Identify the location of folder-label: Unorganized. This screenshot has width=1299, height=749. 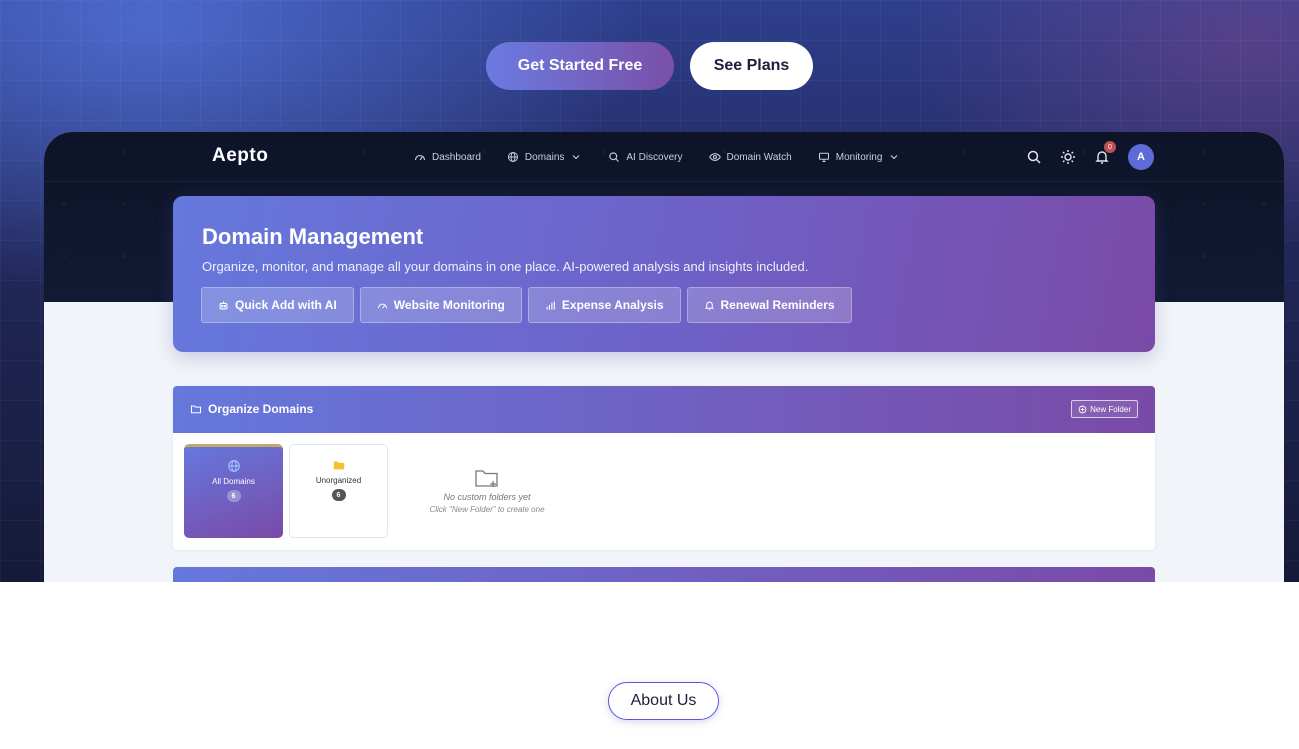
(338, 480).